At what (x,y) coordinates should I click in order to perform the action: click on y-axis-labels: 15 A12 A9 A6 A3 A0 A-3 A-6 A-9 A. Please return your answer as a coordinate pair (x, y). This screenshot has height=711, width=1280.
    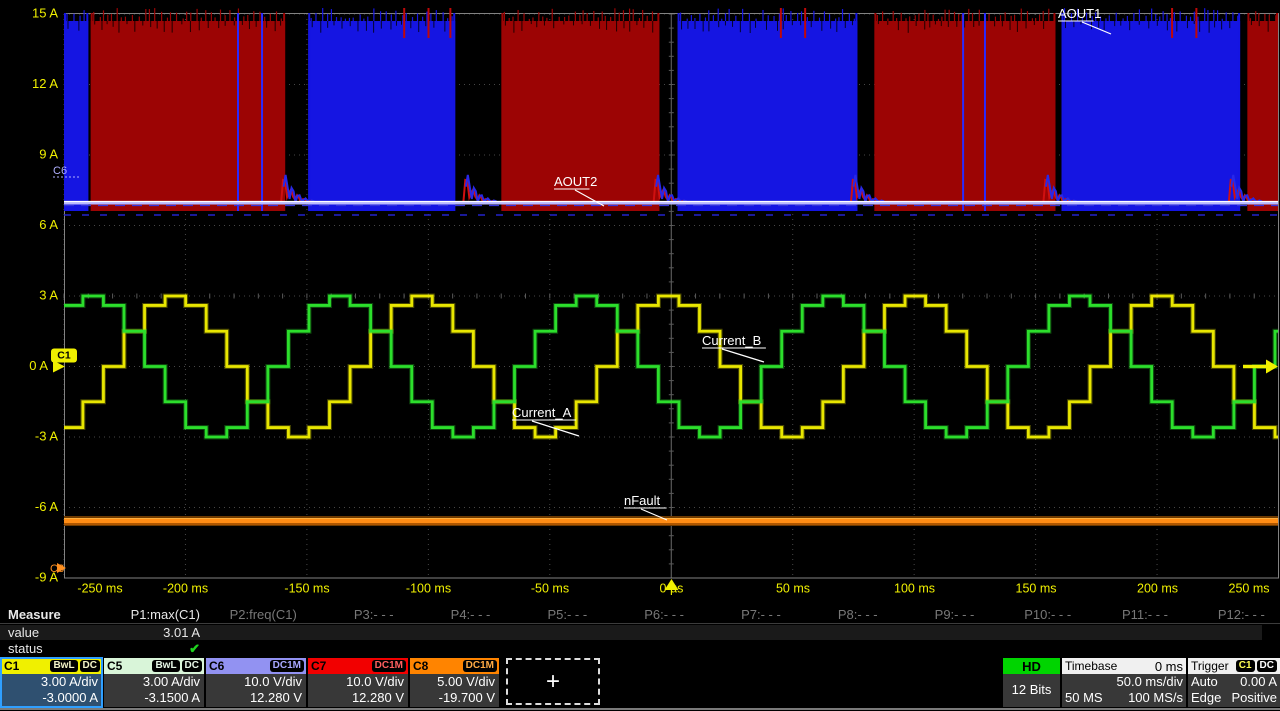
    Looking at the image, I should click on (43, 294).